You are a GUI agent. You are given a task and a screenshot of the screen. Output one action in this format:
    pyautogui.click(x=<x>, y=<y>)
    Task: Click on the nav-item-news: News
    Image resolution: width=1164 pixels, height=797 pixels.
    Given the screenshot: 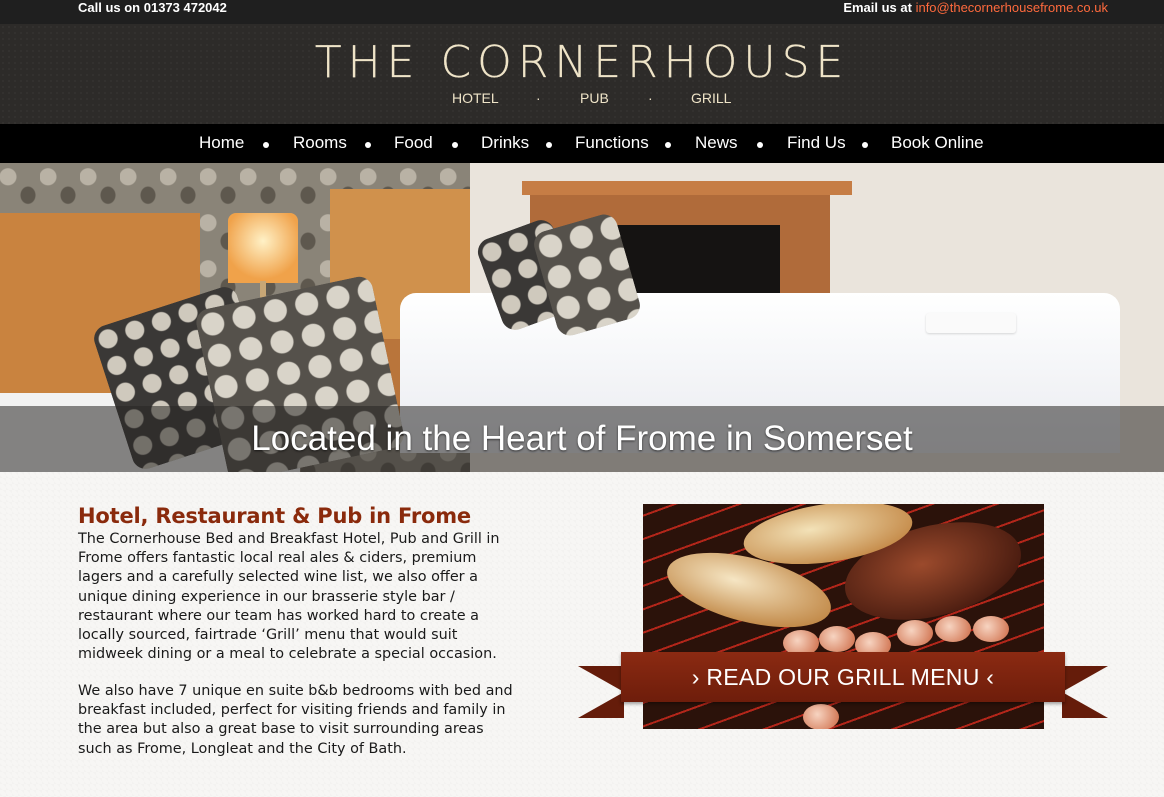 What is the action you would take?
    pyautogui.click(x=716, y=143)
    